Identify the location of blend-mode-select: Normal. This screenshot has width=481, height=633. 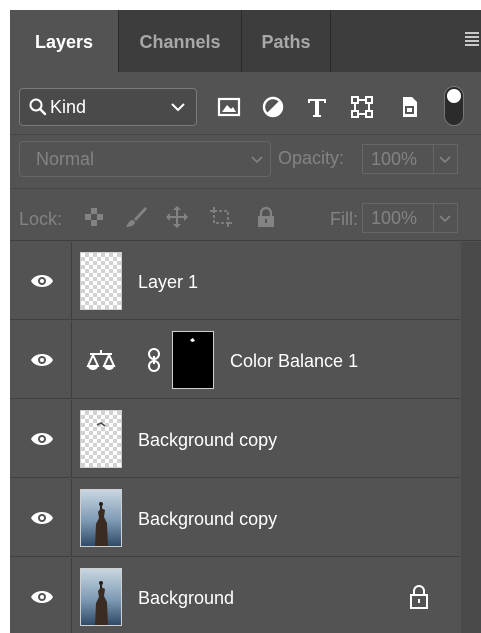
(145, 159).